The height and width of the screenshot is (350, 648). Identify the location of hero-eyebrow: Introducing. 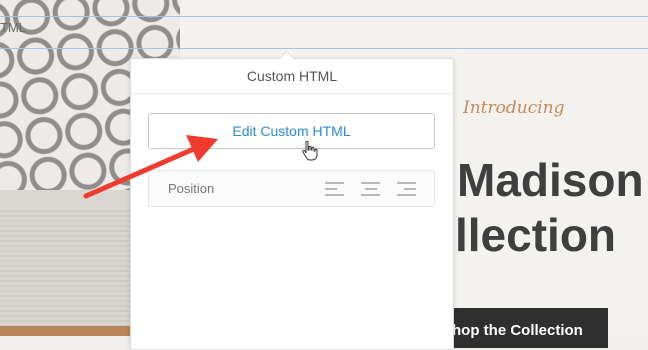
(514, 108).